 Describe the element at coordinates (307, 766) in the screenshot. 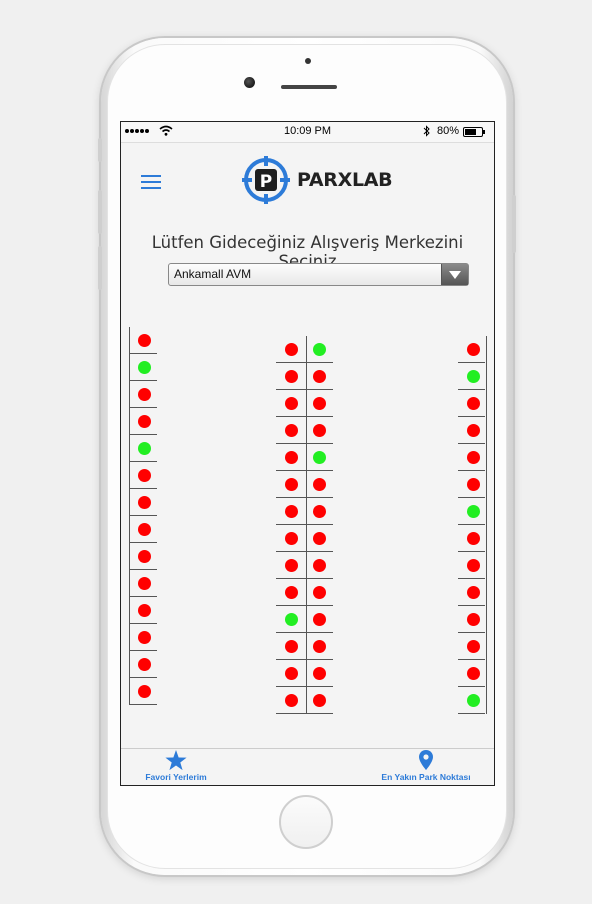

I see `bottom-nav: Favori Yerlerim En Yakın Park Noktası` at that location.